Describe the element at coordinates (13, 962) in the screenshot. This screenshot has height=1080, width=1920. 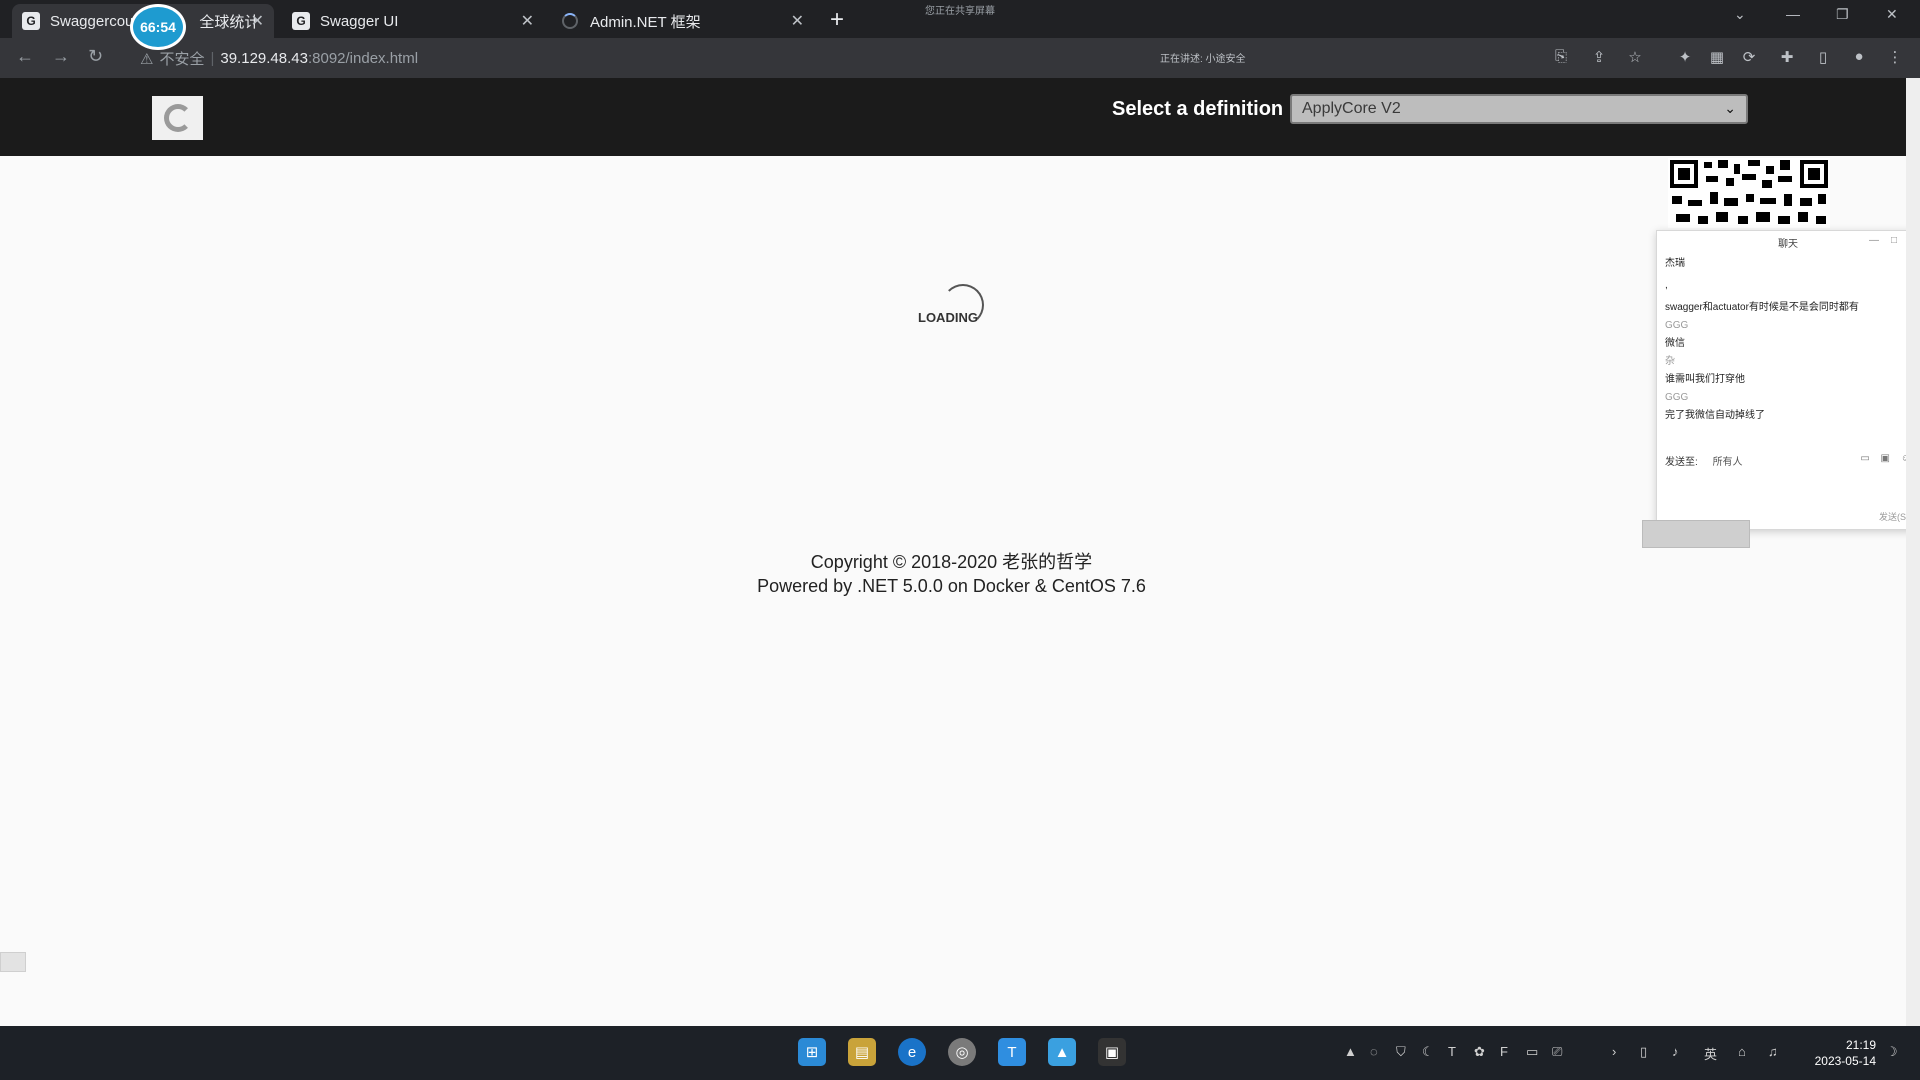
I see `side-widget` at that location.